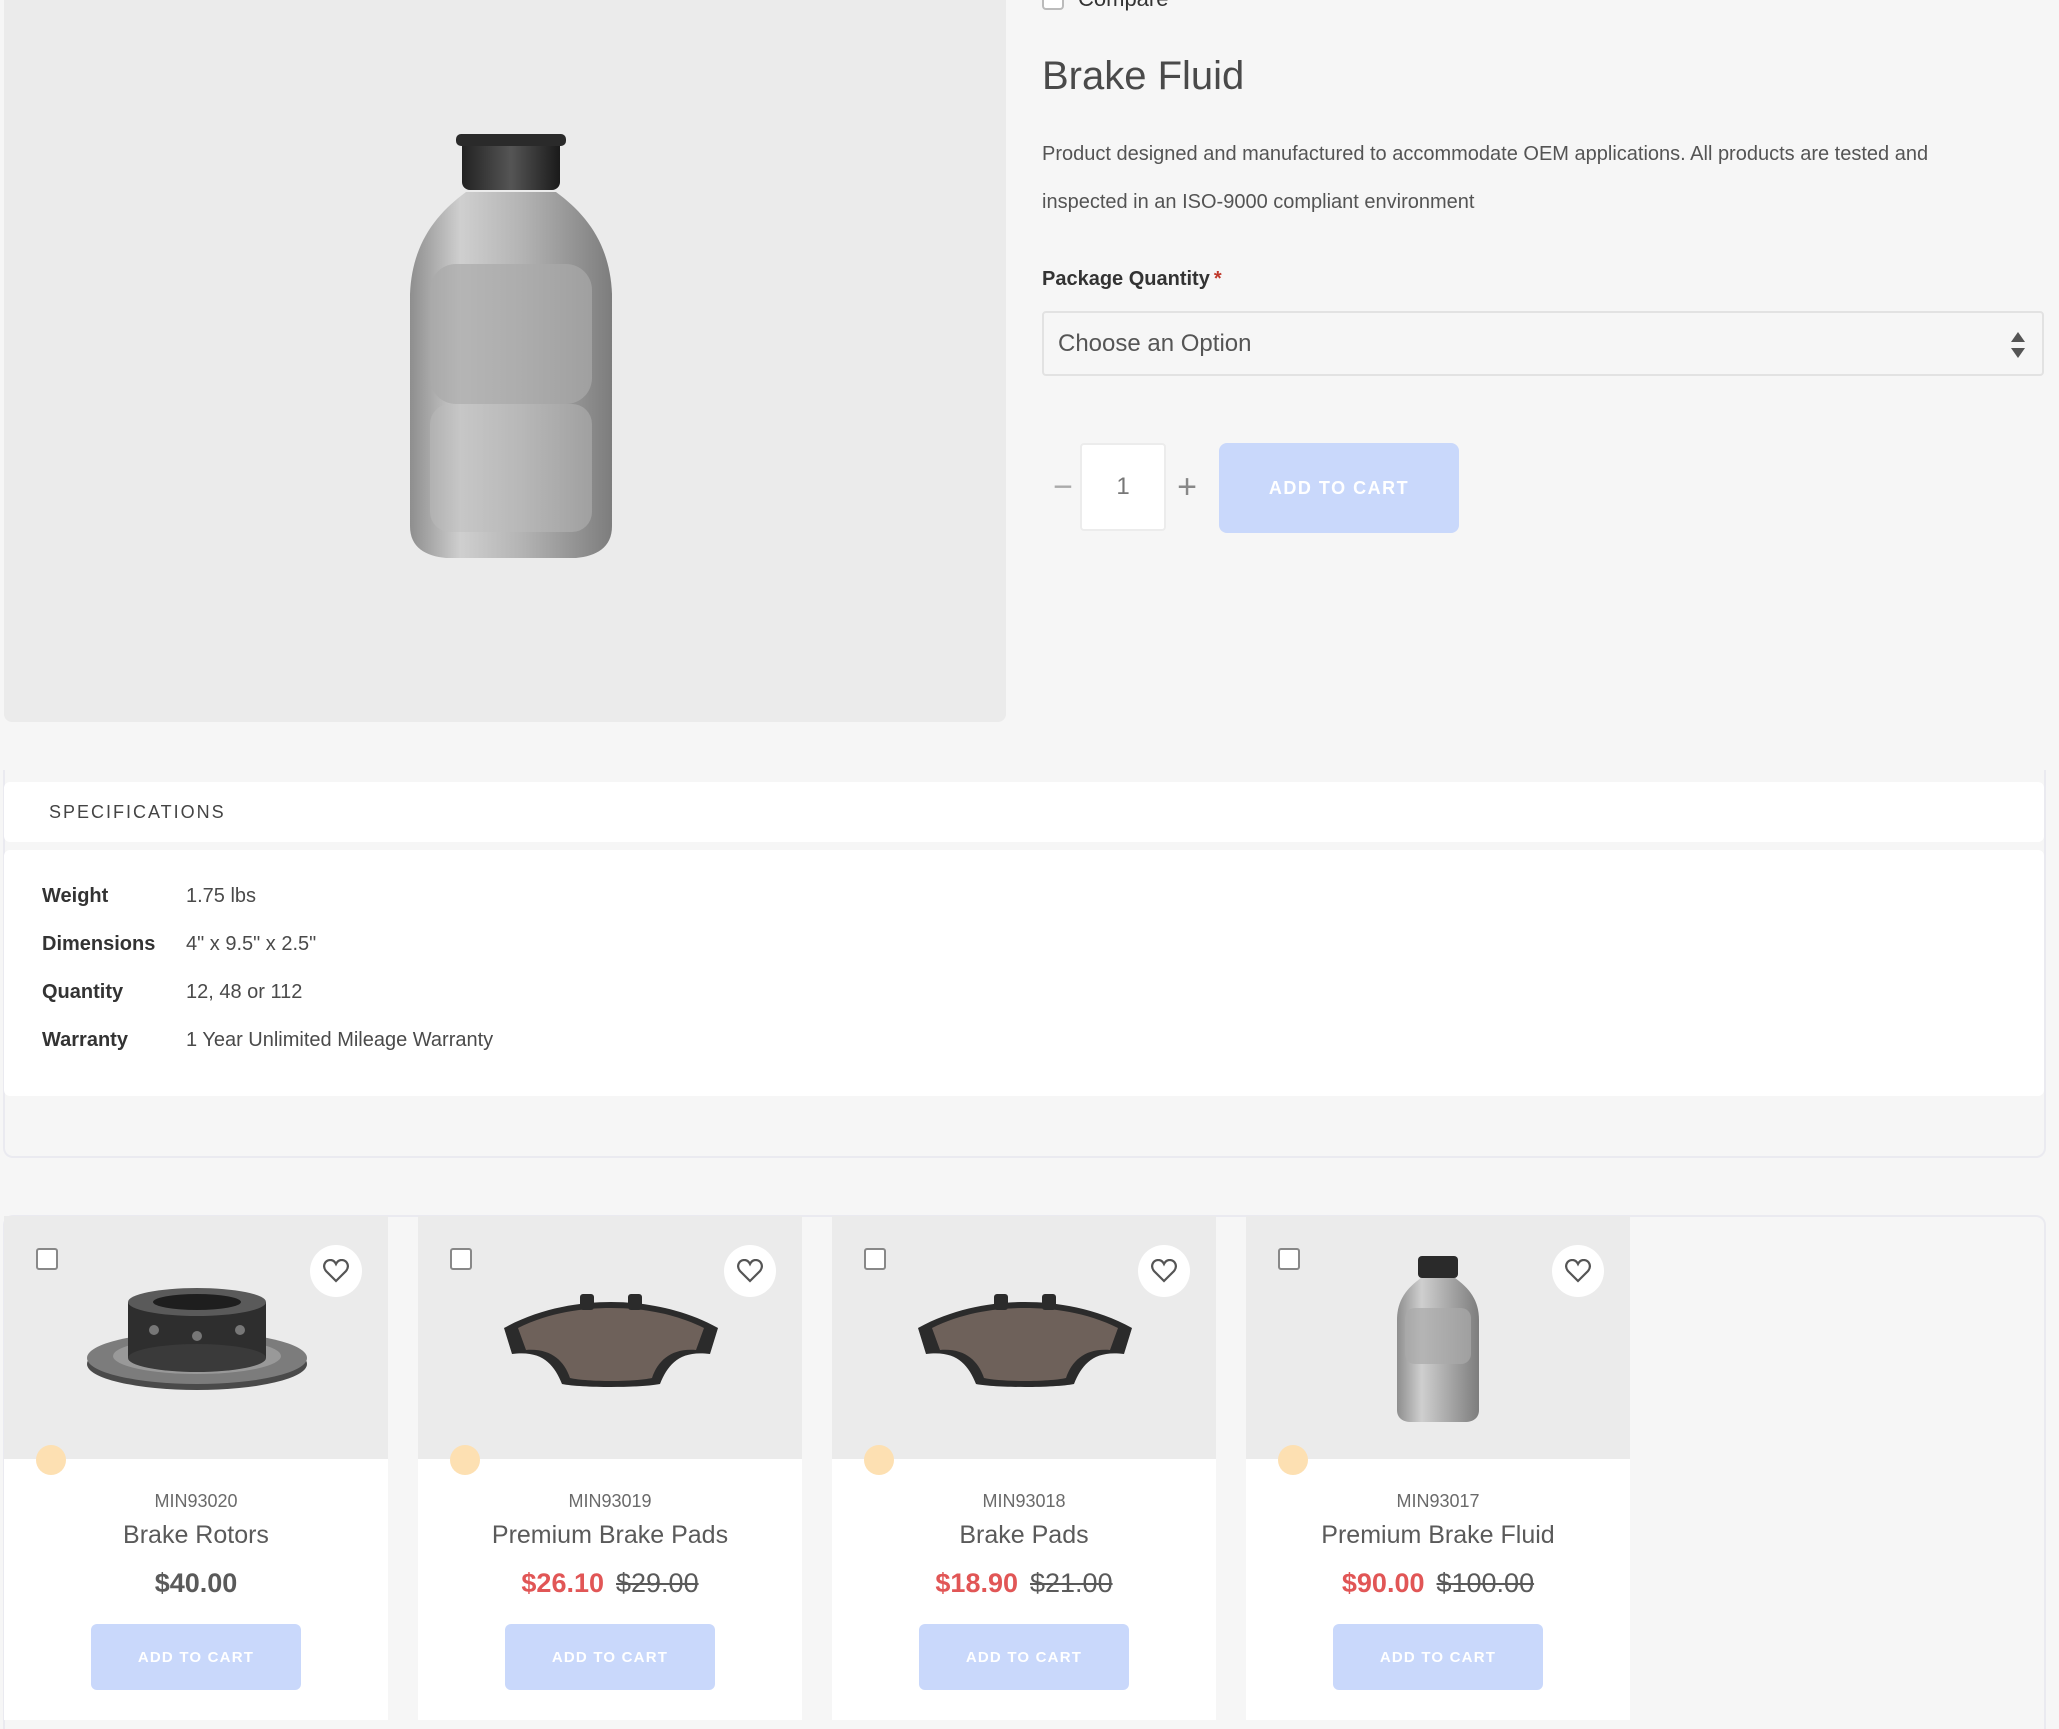 The height and width of the screenshot is (1729, 2059). Describe the element at coordinates (1438, 1501) in the screenshot. I see `product-sku: MIN93017` at that location.